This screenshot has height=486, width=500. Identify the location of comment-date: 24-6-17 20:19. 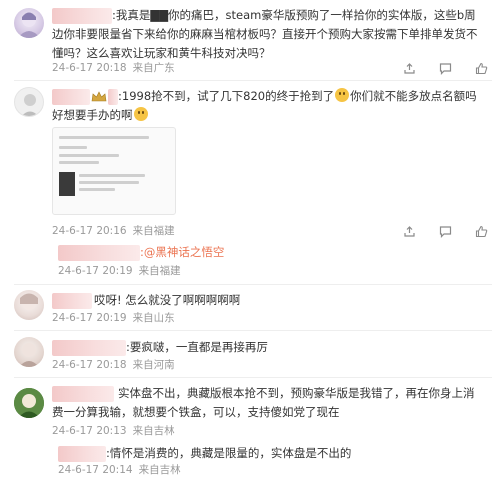
(89, 318).